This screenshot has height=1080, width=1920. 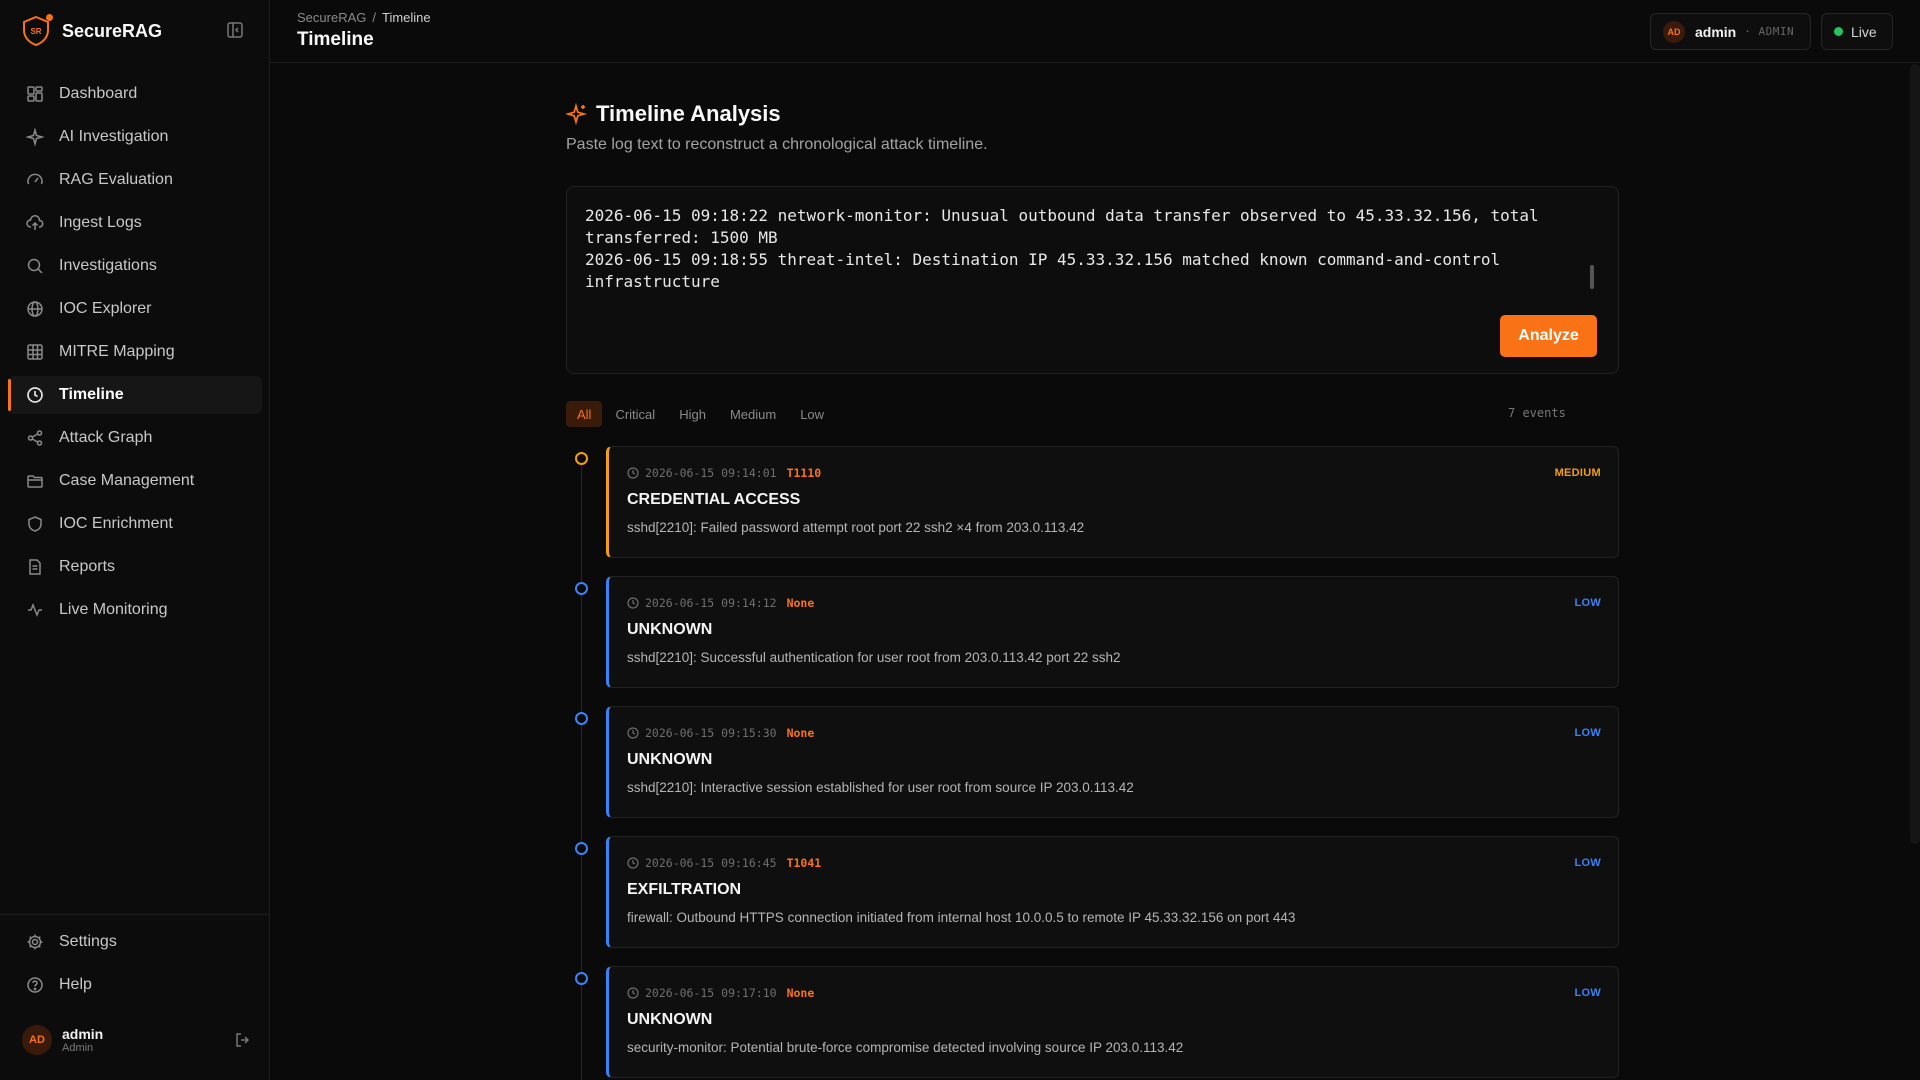 I want to click on sidebar-item-ai-investigation: AI Investigation, so click(x=135, y=137).